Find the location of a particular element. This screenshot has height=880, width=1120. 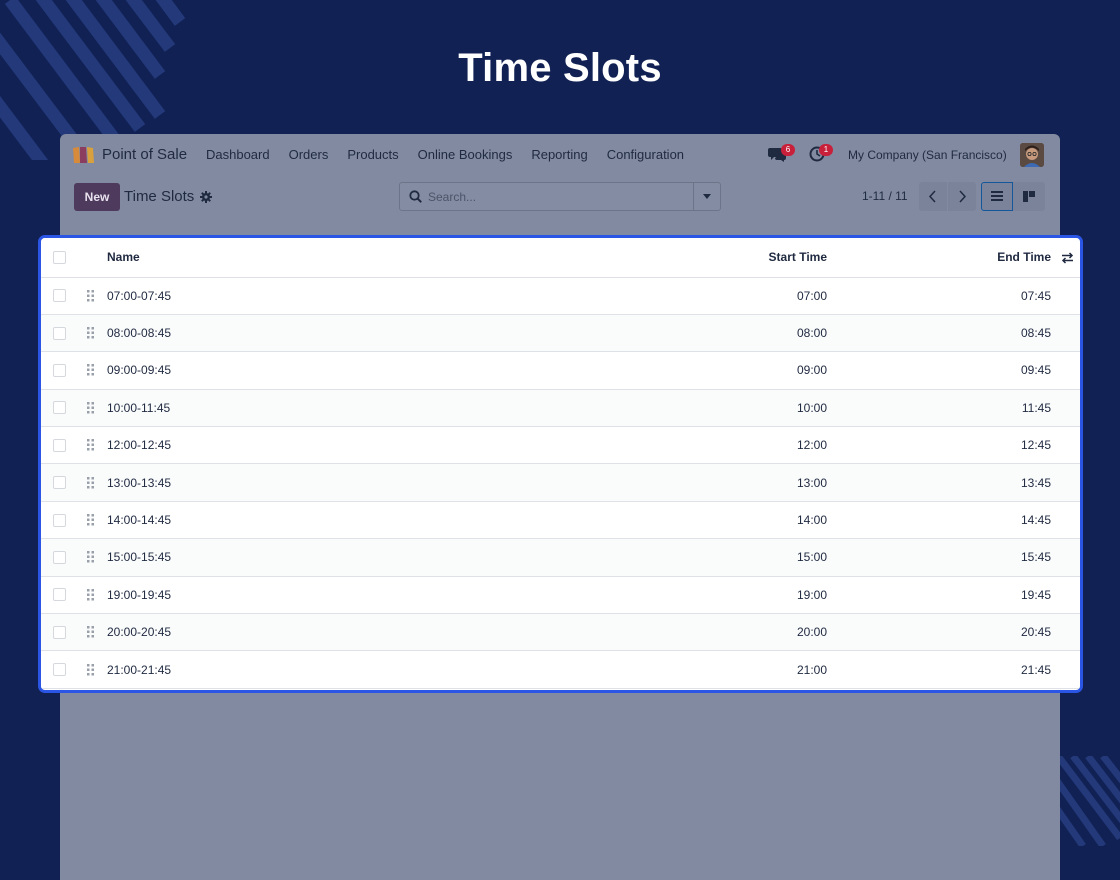

menu-configuration: Configuration is located at coordinates (645, 154).